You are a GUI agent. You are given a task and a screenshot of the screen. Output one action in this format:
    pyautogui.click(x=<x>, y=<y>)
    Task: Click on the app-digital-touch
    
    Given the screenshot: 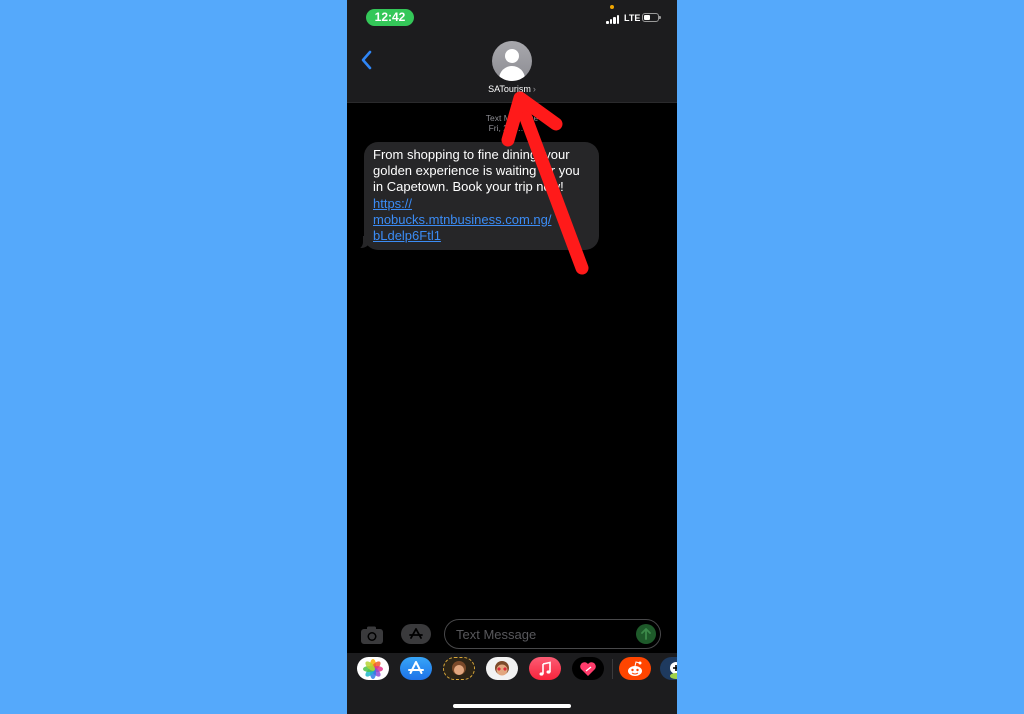 What is the action you would take?
    pyautogui.click(x=588, y=668)
    